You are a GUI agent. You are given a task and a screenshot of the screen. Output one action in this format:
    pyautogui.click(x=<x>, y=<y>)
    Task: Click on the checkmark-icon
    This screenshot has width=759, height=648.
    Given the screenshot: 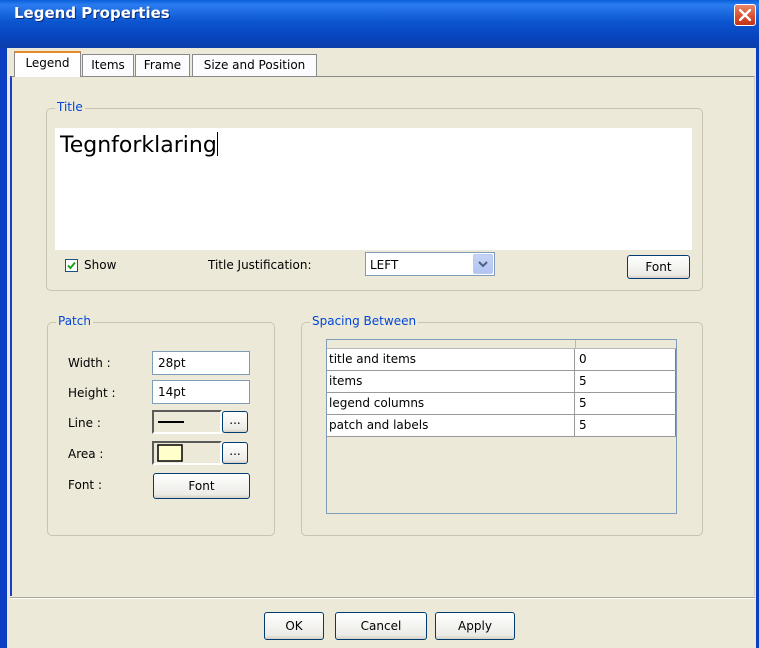 What is the action you would take?
    pyautogui.click(x=71, y=265)
    